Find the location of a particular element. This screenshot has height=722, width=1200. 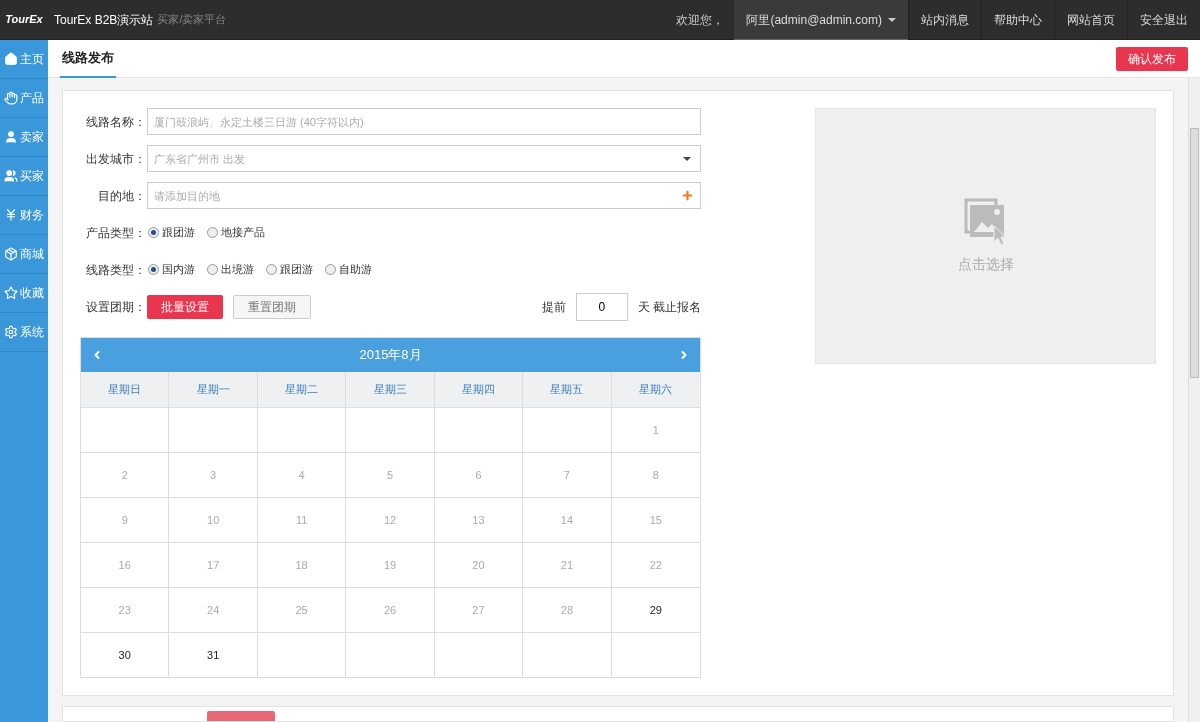

image-picker: 点击选择 is located at coordinates (985, 236).